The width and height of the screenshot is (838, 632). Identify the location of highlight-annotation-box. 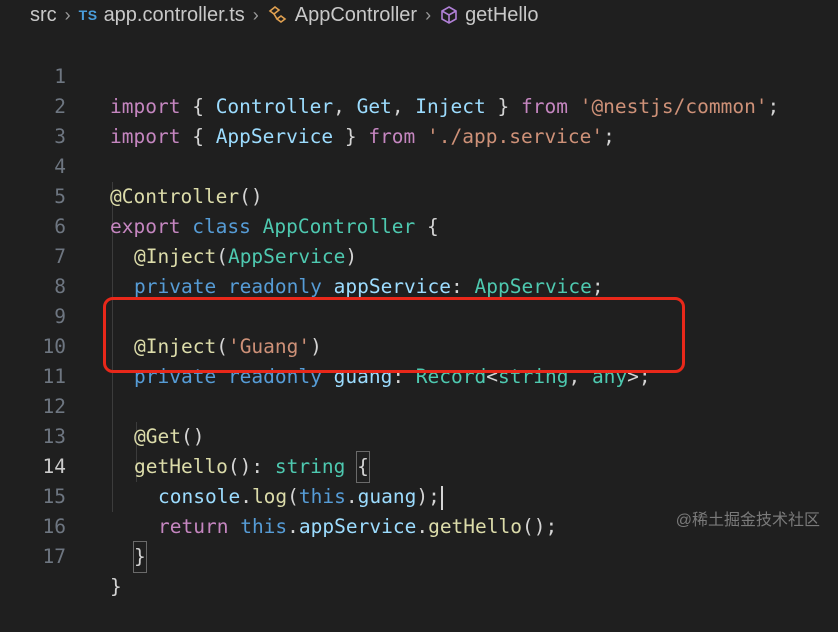
(394, 335).